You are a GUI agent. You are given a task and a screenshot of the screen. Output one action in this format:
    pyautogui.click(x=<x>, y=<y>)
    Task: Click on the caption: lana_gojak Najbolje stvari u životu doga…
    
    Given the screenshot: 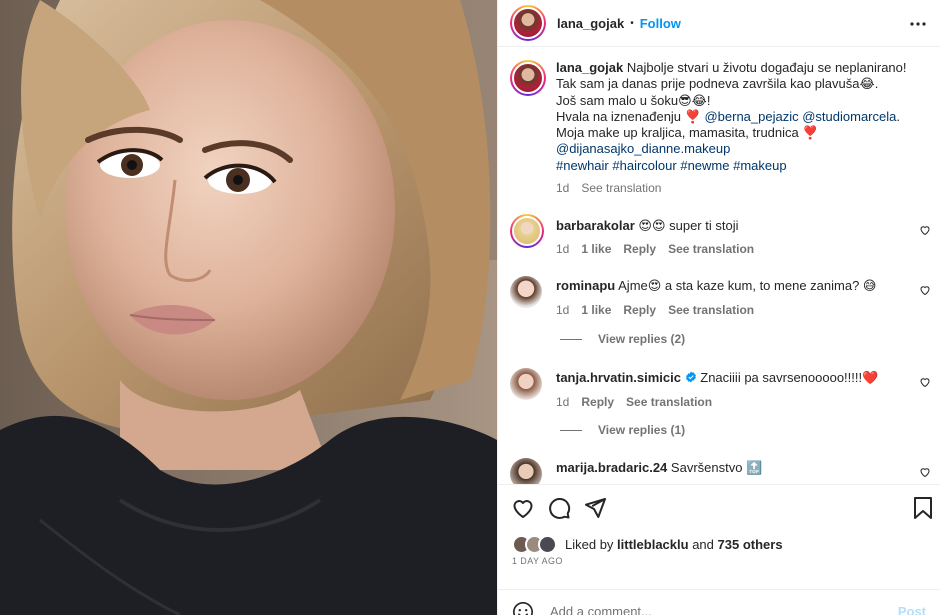 What is the action you would take?
    pyautogui.click(x=719, y=128)
    